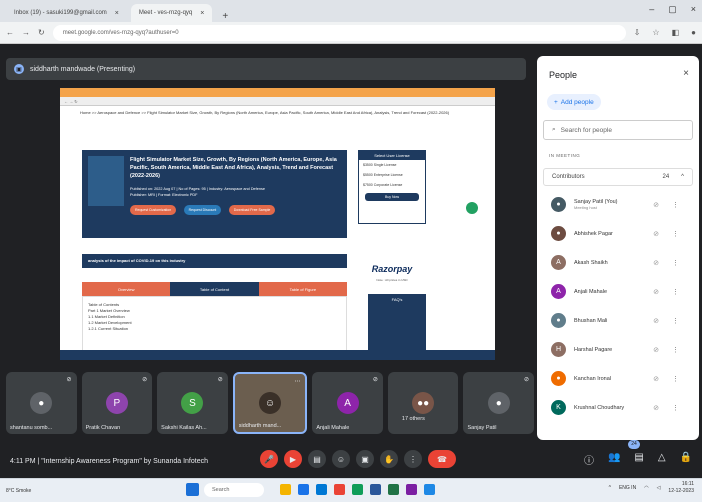 The image size is (702, 502). I want to click on camera-toggle-button: ▶, so click(293, 459).